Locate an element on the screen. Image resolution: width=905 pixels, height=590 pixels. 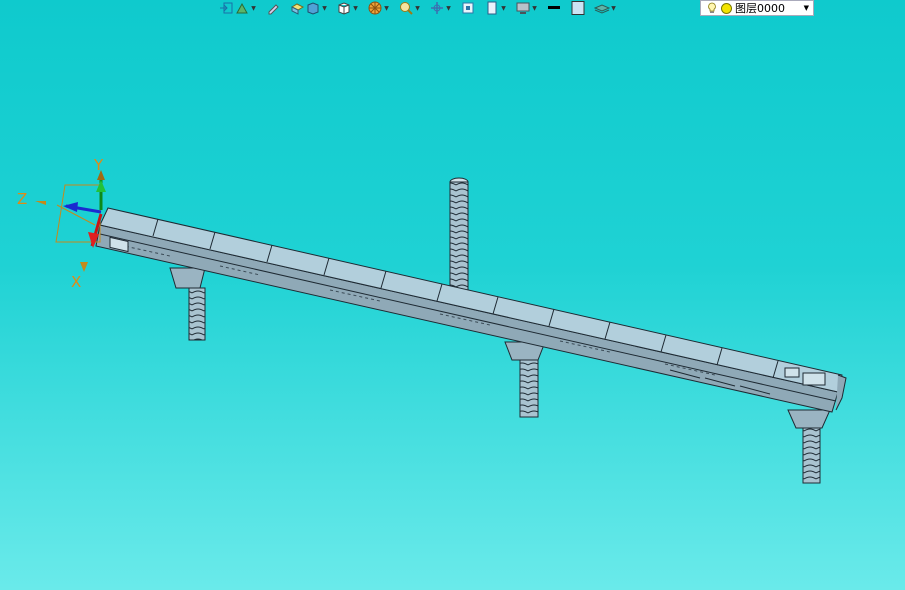
axis-triad is located at coordinates (70, 221).